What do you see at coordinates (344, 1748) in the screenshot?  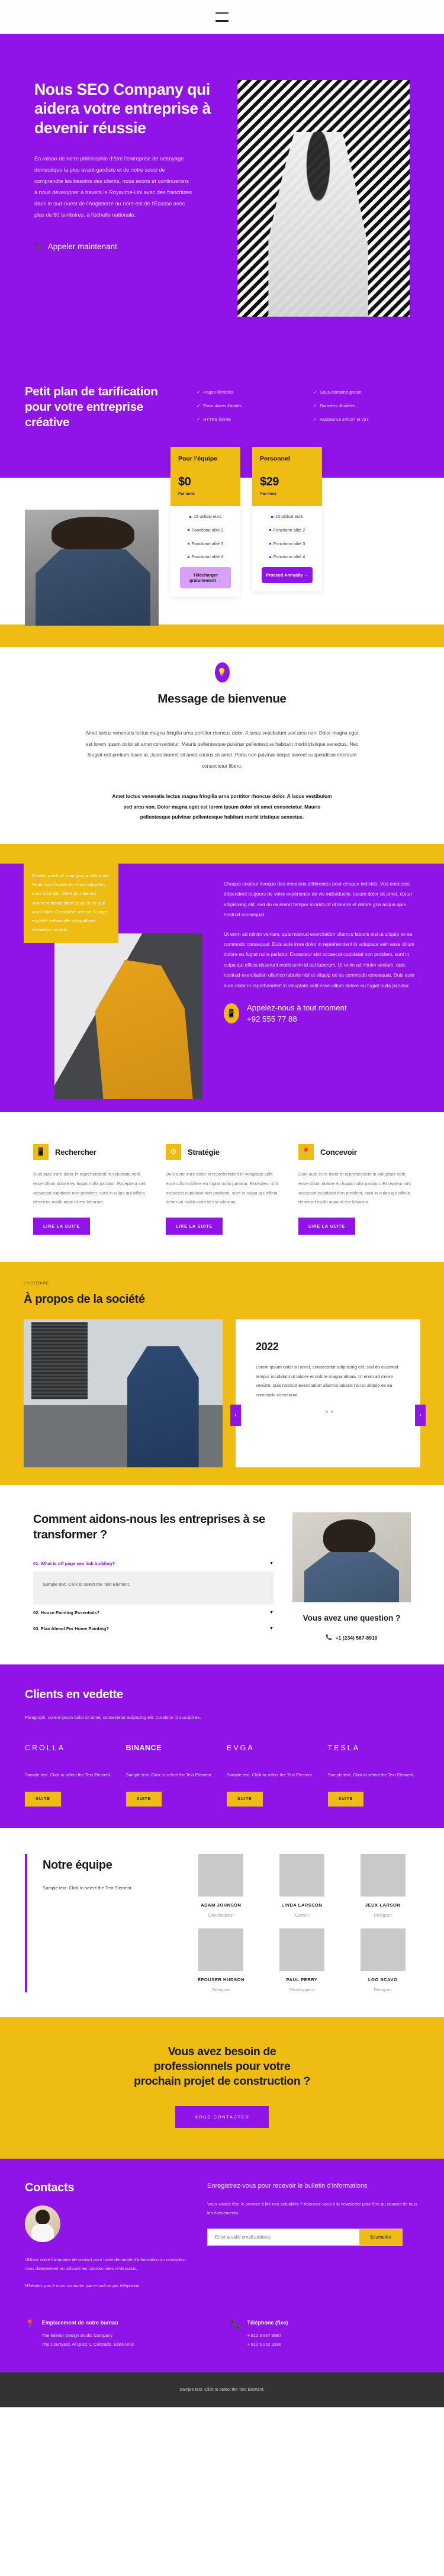 I see `tesla-logo-icon: TESLA` at bounding box center [344, 1748].